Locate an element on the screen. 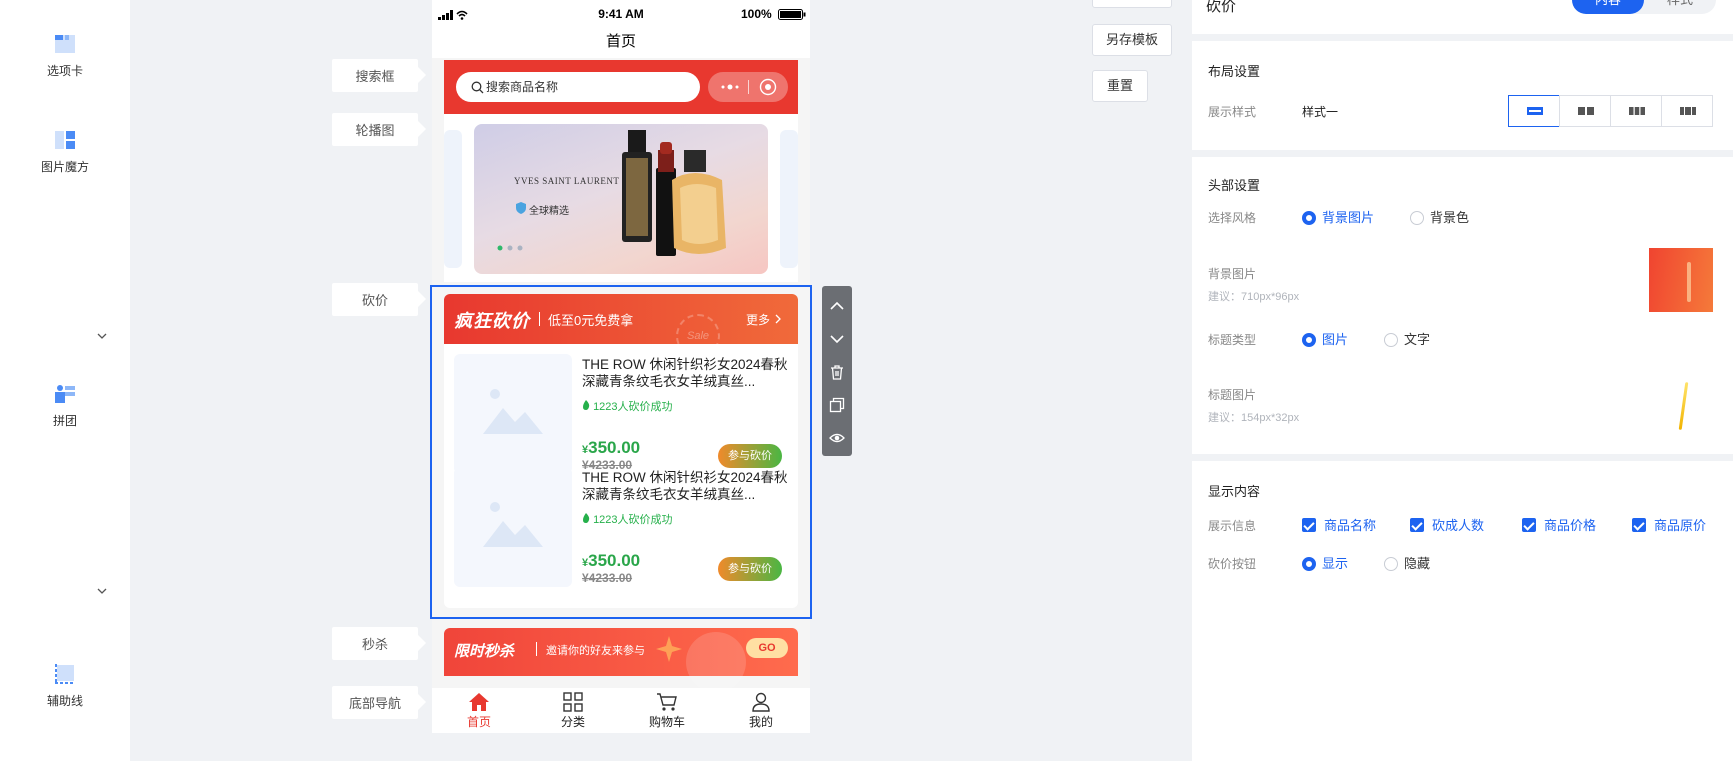 The width and height of the screenshot is (1733, 761). capsule-menu is located at coordinates (748, 87).